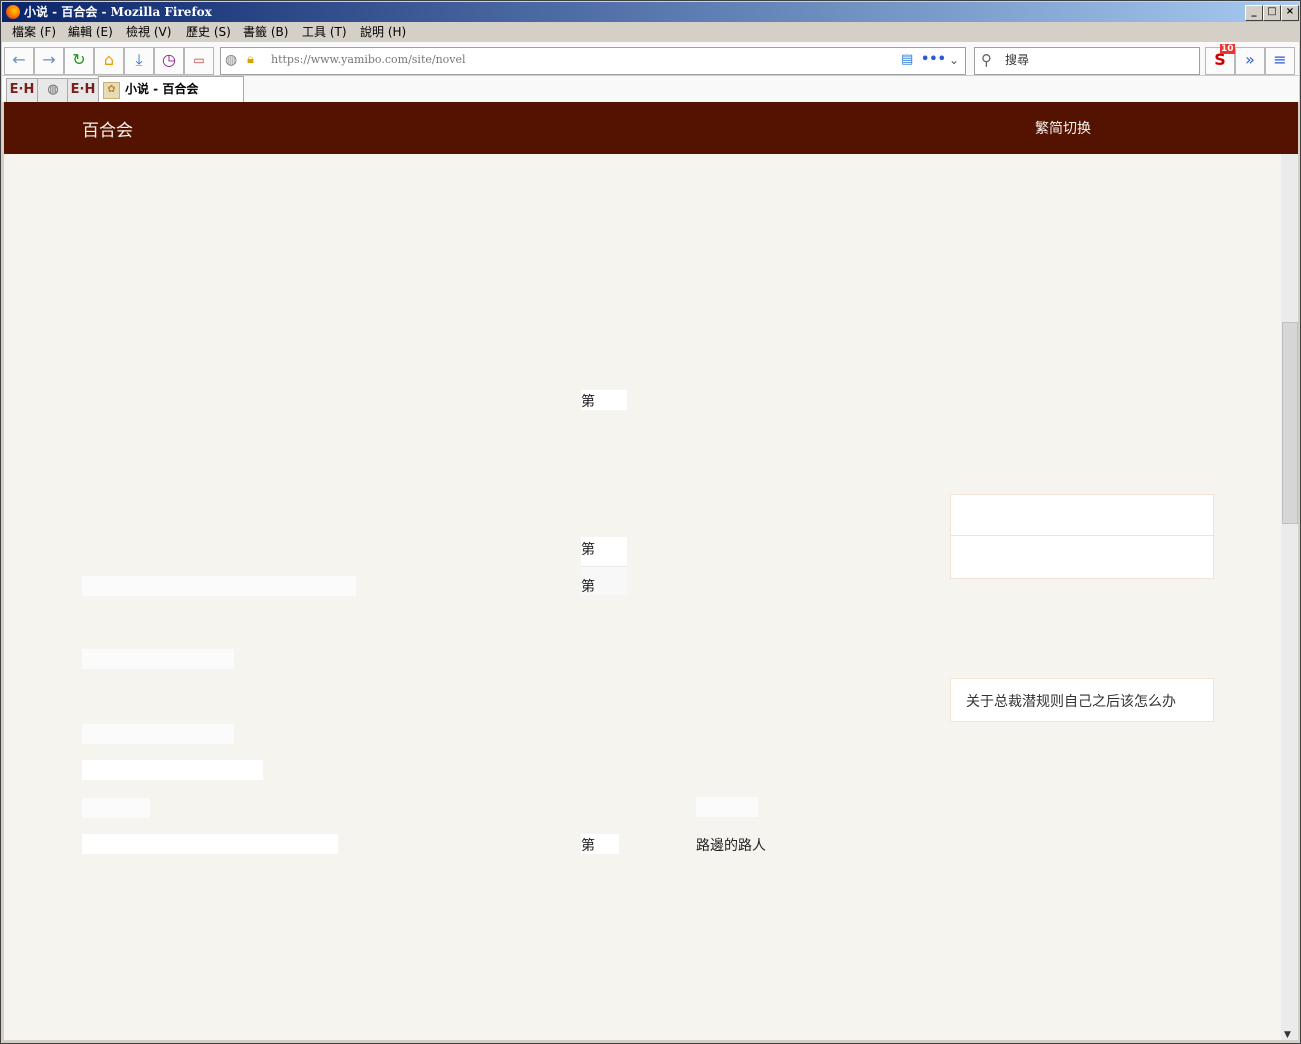 This screenshot has height=1044, width=1301. Describe the element at coordinates (933, 60) in the screenshot. I see `page-actions-icon: •••` at that location.